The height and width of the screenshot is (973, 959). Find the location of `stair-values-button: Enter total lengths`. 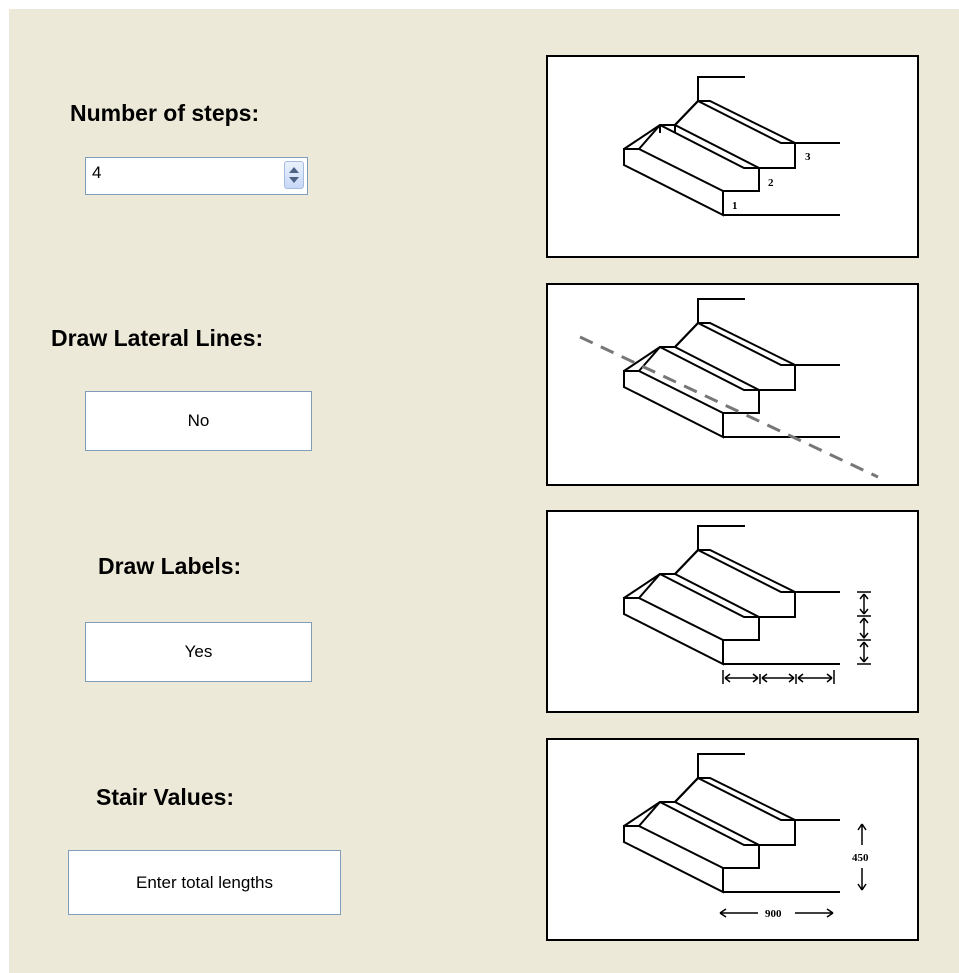

stair-values-button: Enter total lengths is located at coordinates (204, 882).